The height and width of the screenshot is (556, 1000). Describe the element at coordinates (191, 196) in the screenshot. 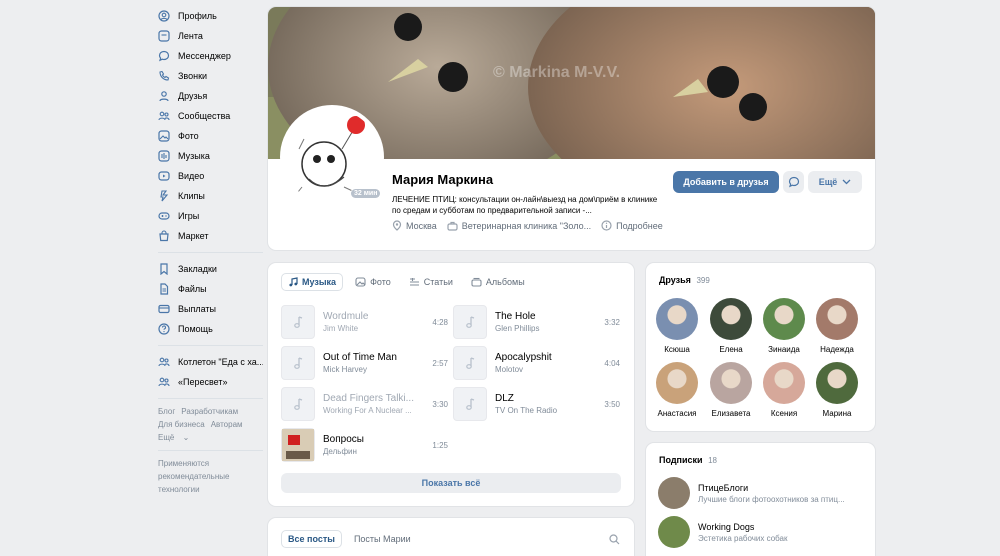

I see `sidebar-item-label: Клипы` at that location.